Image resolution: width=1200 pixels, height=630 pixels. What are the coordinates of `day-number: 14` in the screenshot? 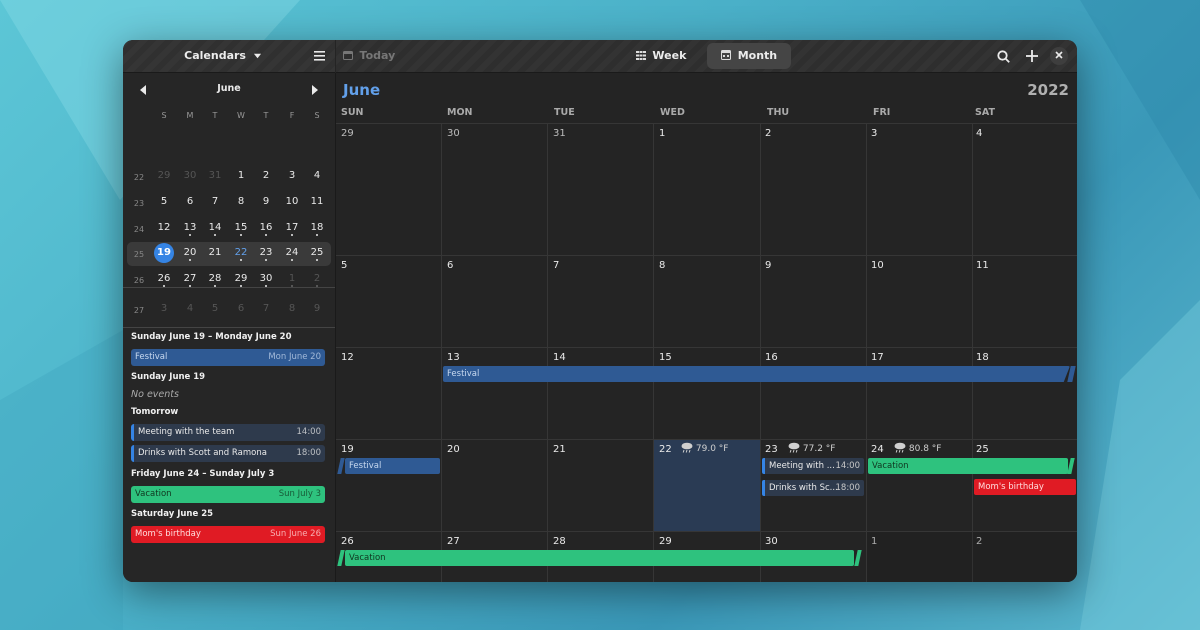 It's located at (559, 357).